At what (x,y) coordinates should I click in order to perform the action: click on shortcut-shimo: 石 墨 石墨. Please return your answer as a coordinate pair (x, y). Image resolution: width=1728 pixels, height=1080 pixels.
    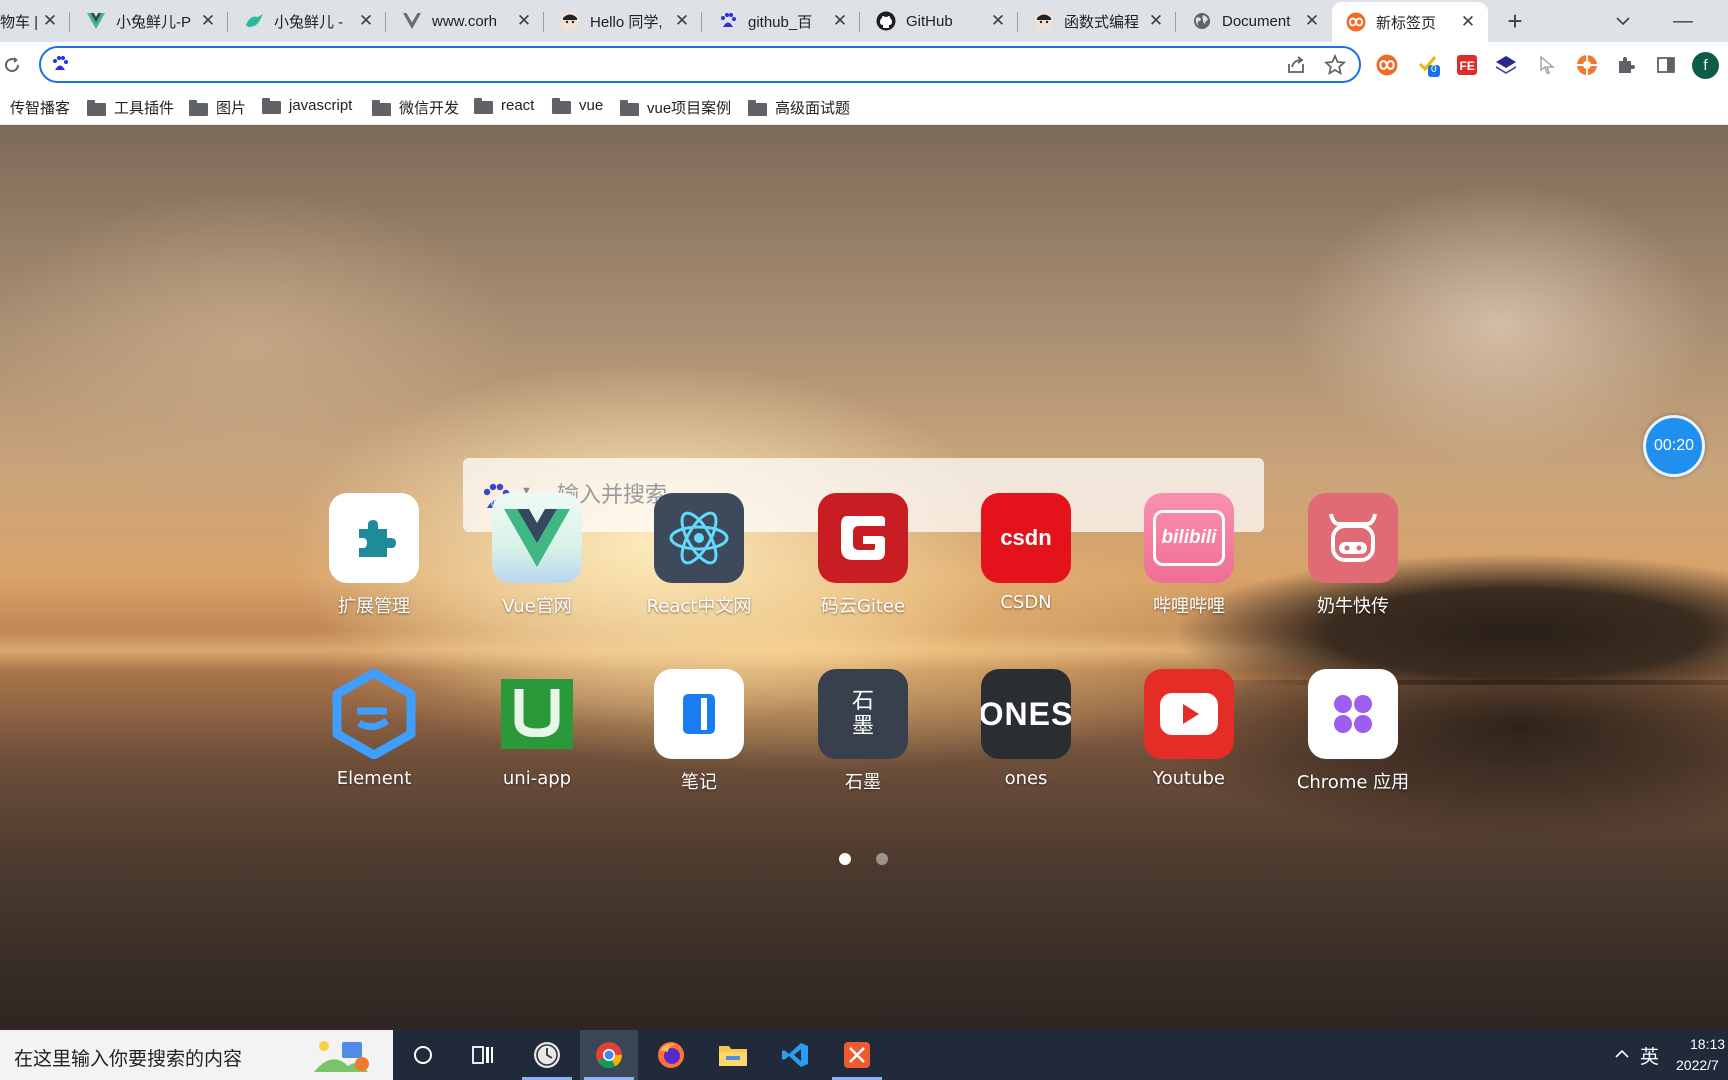
    Looking at the image, I should click on (863, 731).